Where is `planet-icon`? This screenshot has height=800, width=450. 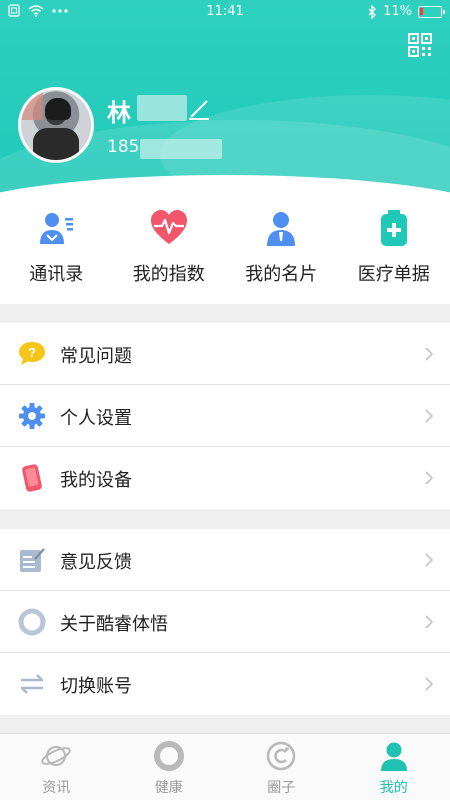 planet-icon is located at coordinates (56, 756).